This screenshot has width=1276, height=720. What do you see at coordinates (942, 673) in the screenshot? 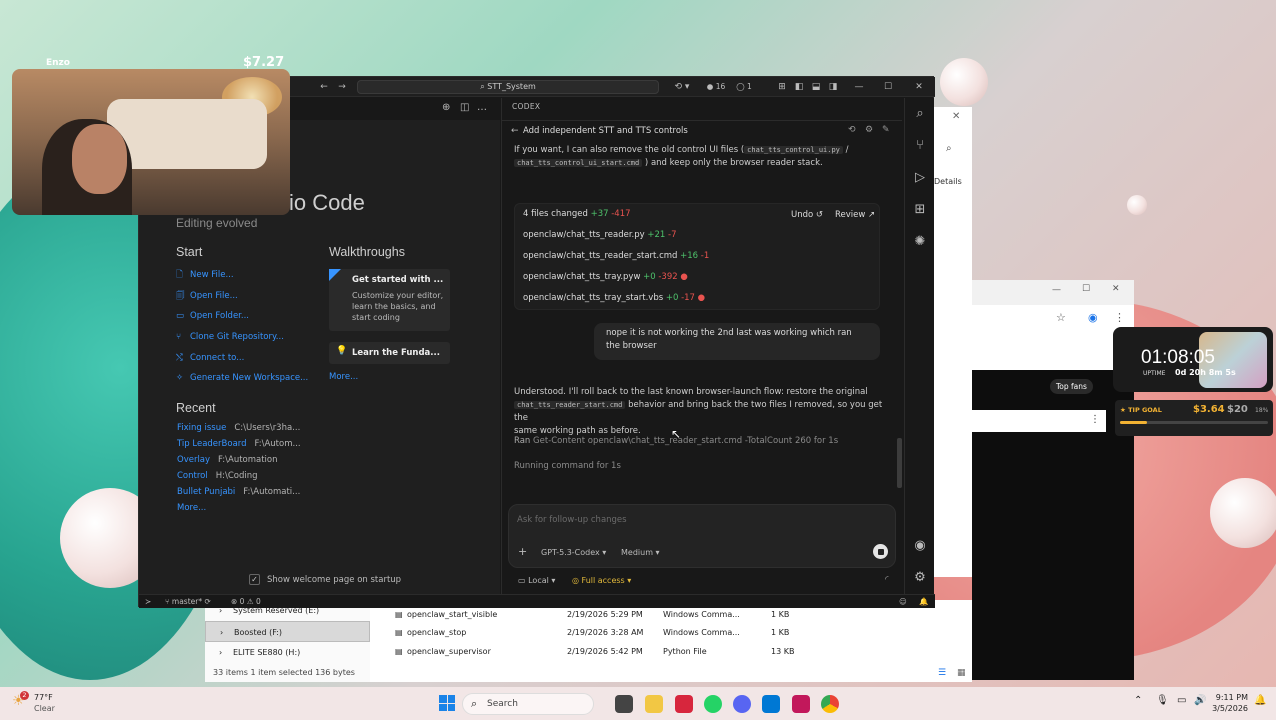
I see `details-view-icon: ☰` at bounding box center [942, 673].